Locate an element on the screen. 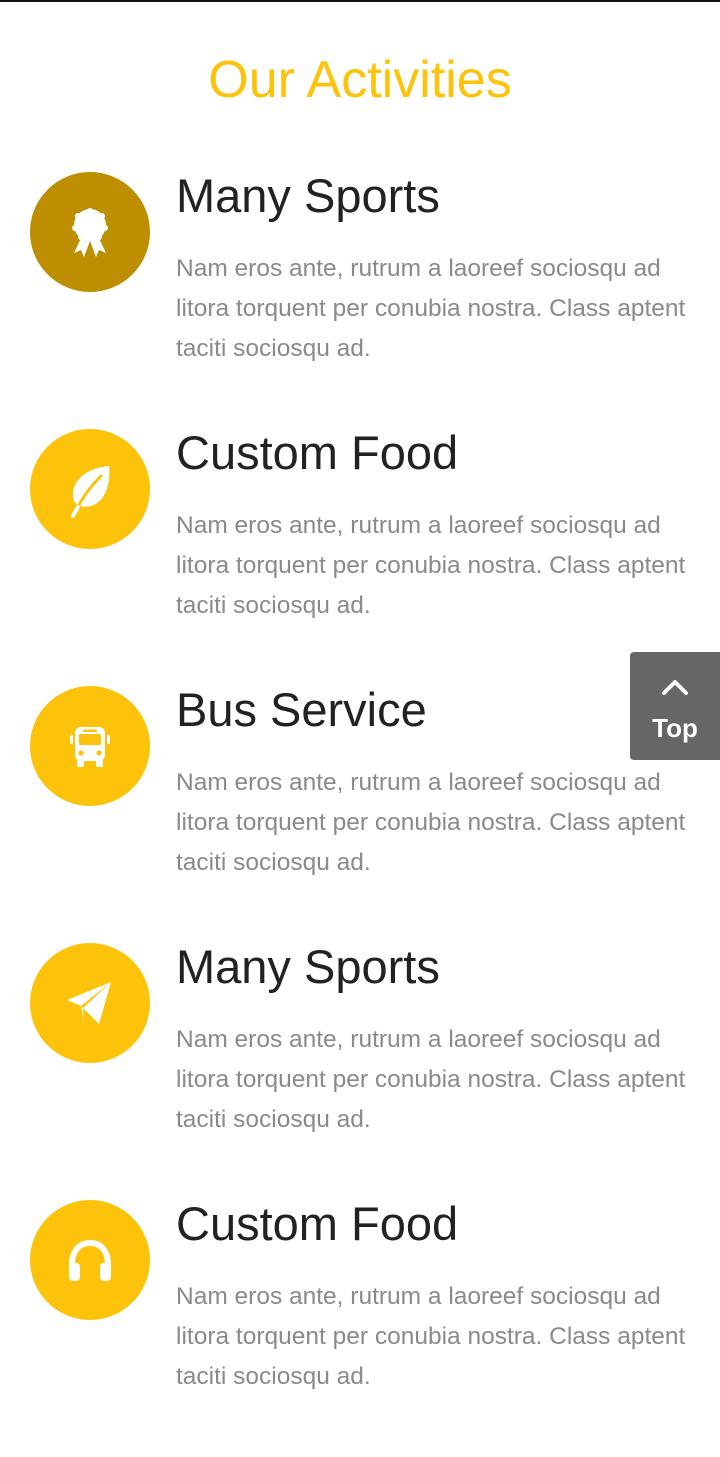  bus-icon is located at coordinates (90, 747).